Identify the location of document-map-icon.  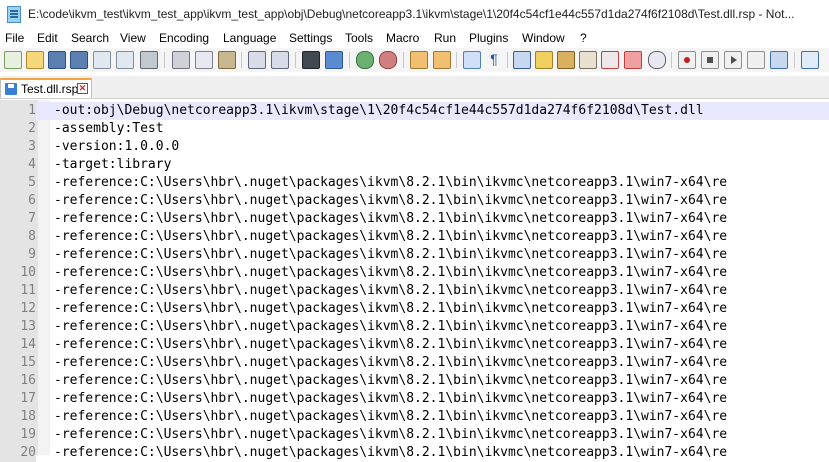
(544, 60).